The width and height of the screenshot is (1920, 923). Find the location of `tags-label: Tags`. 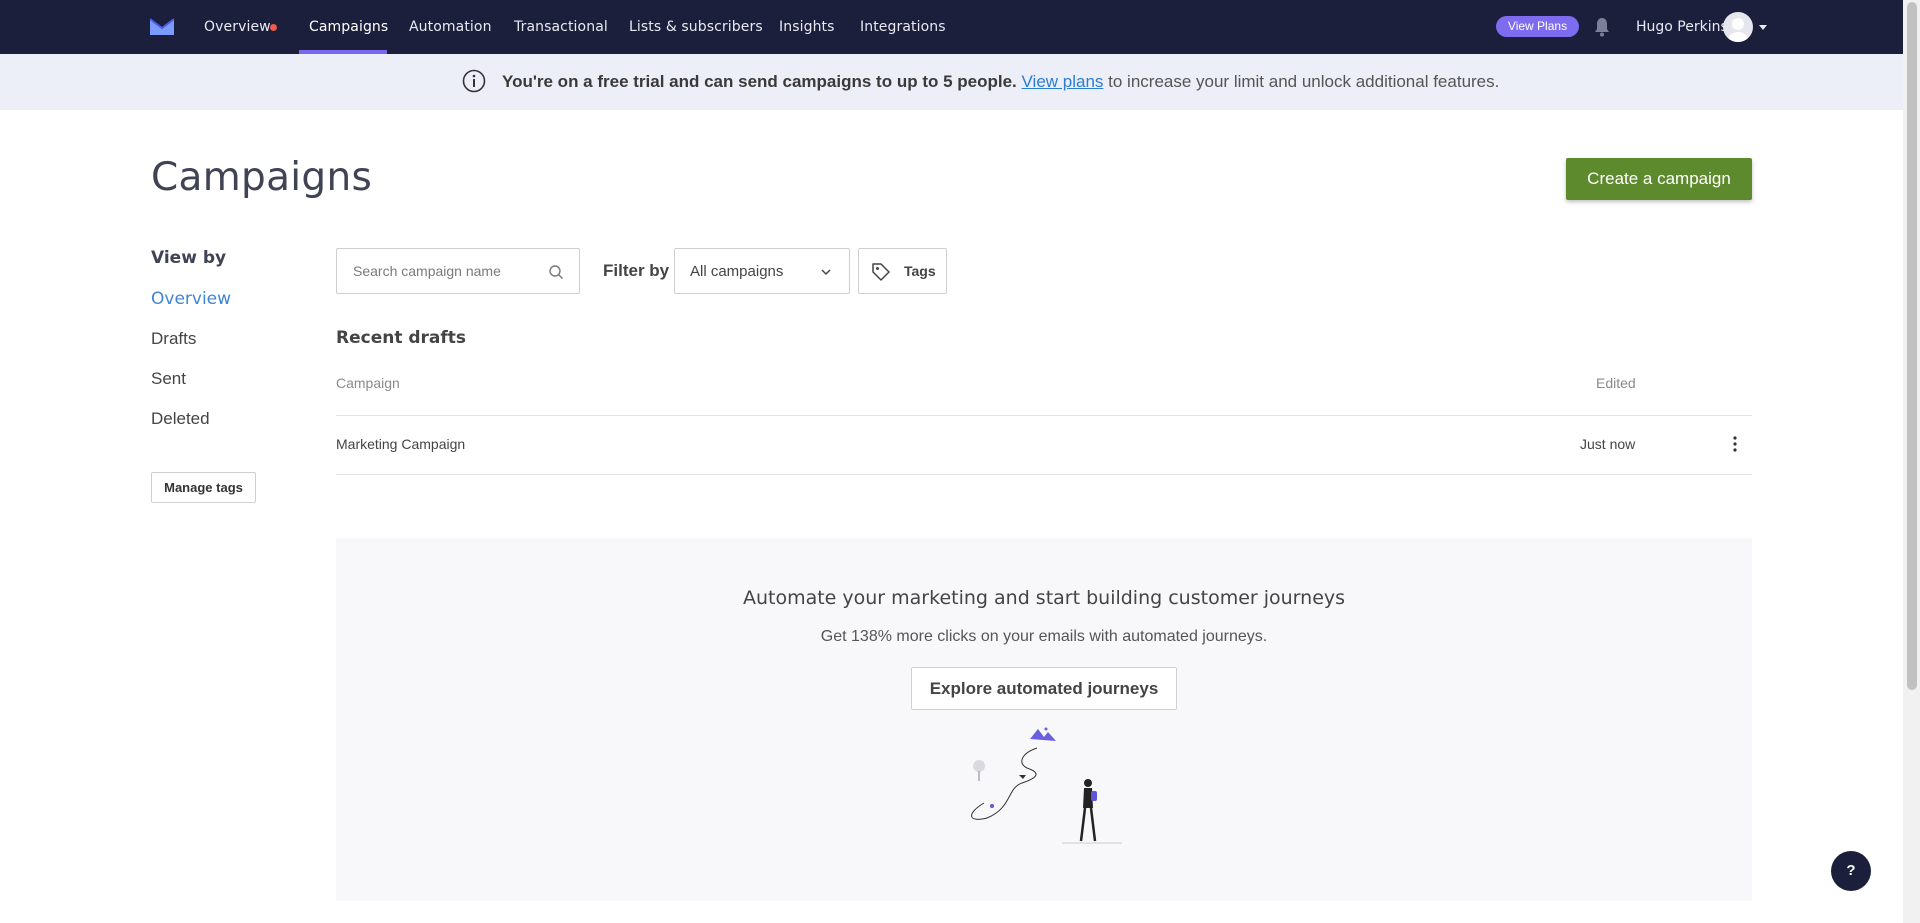

tags-label: Tags is located at coordinates (920, 271).